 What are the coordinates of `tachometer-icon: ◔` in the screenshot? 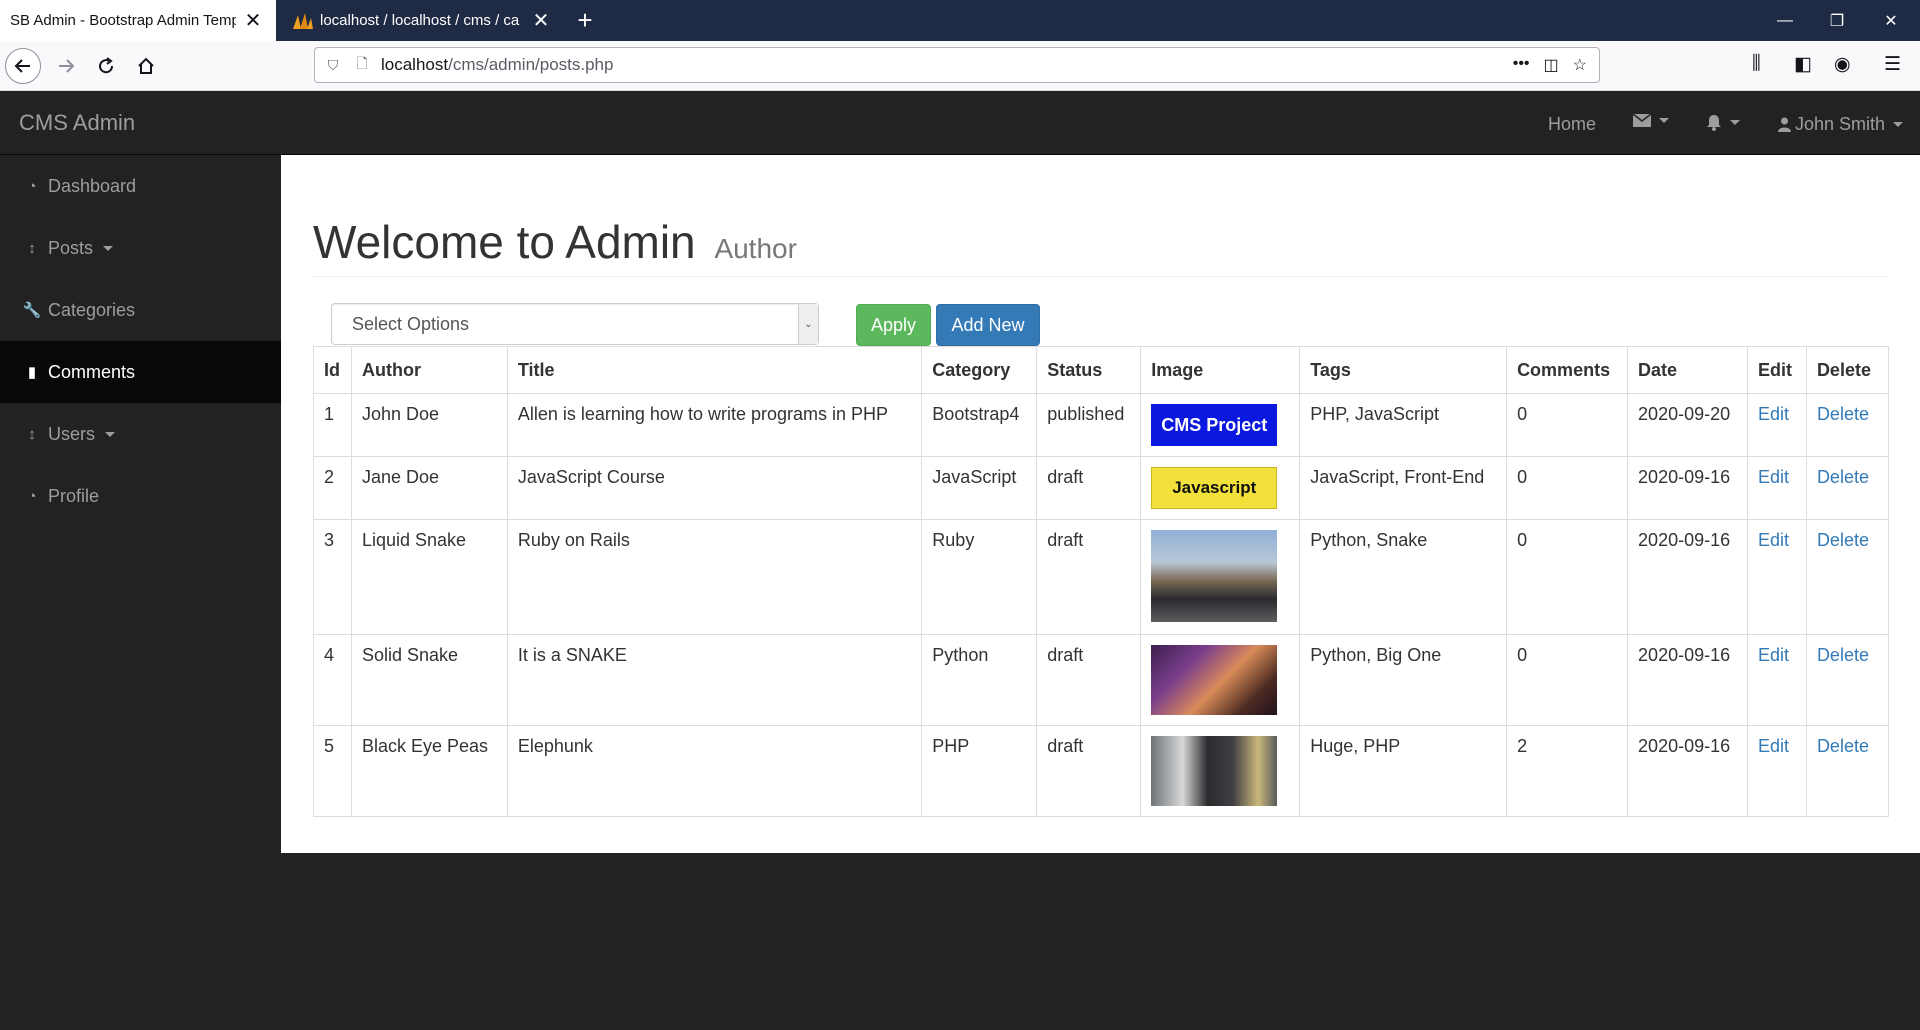 It's located at (32, 186).